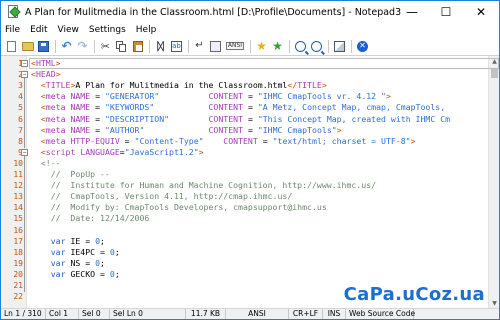 Image resolution: width=500 pixels, height=320 pixels. Describe the element at coordinates (277, 46) in the screenshot. I see `favorites-button: ★` at that location.